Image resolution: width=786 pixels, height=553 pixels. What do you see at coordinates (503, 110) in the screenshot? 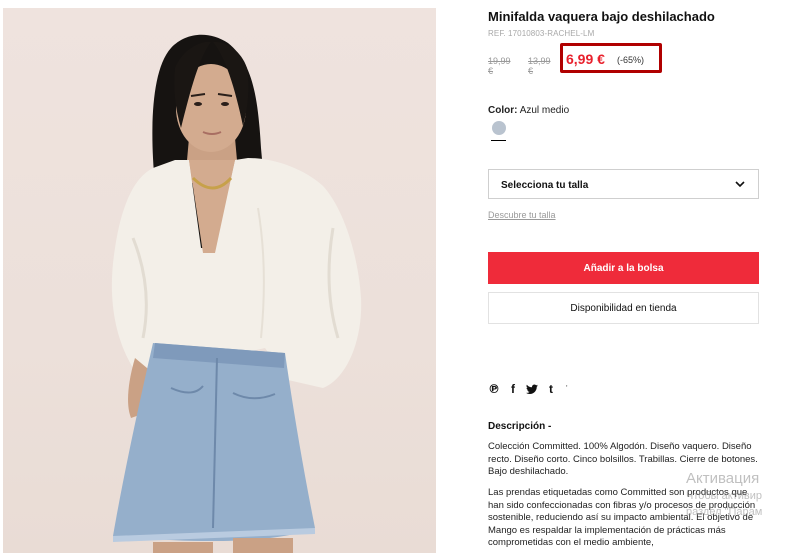
I see `color-label-key: Color:` at bounding box center [503, 110].